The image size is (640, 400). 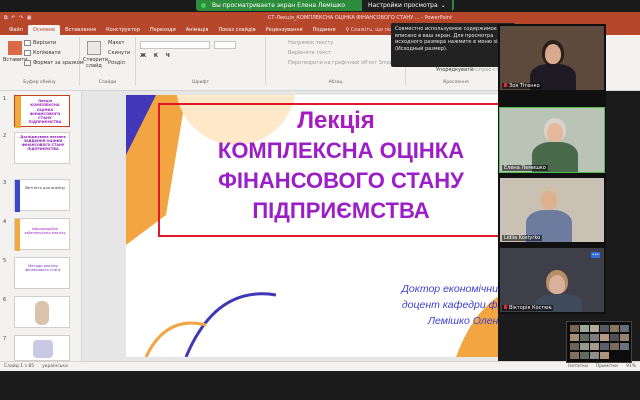 What do you see at coordinates (631, 366) in the screenshot?
I see `zoom-level: 91%` at bounding box center [631, 366].